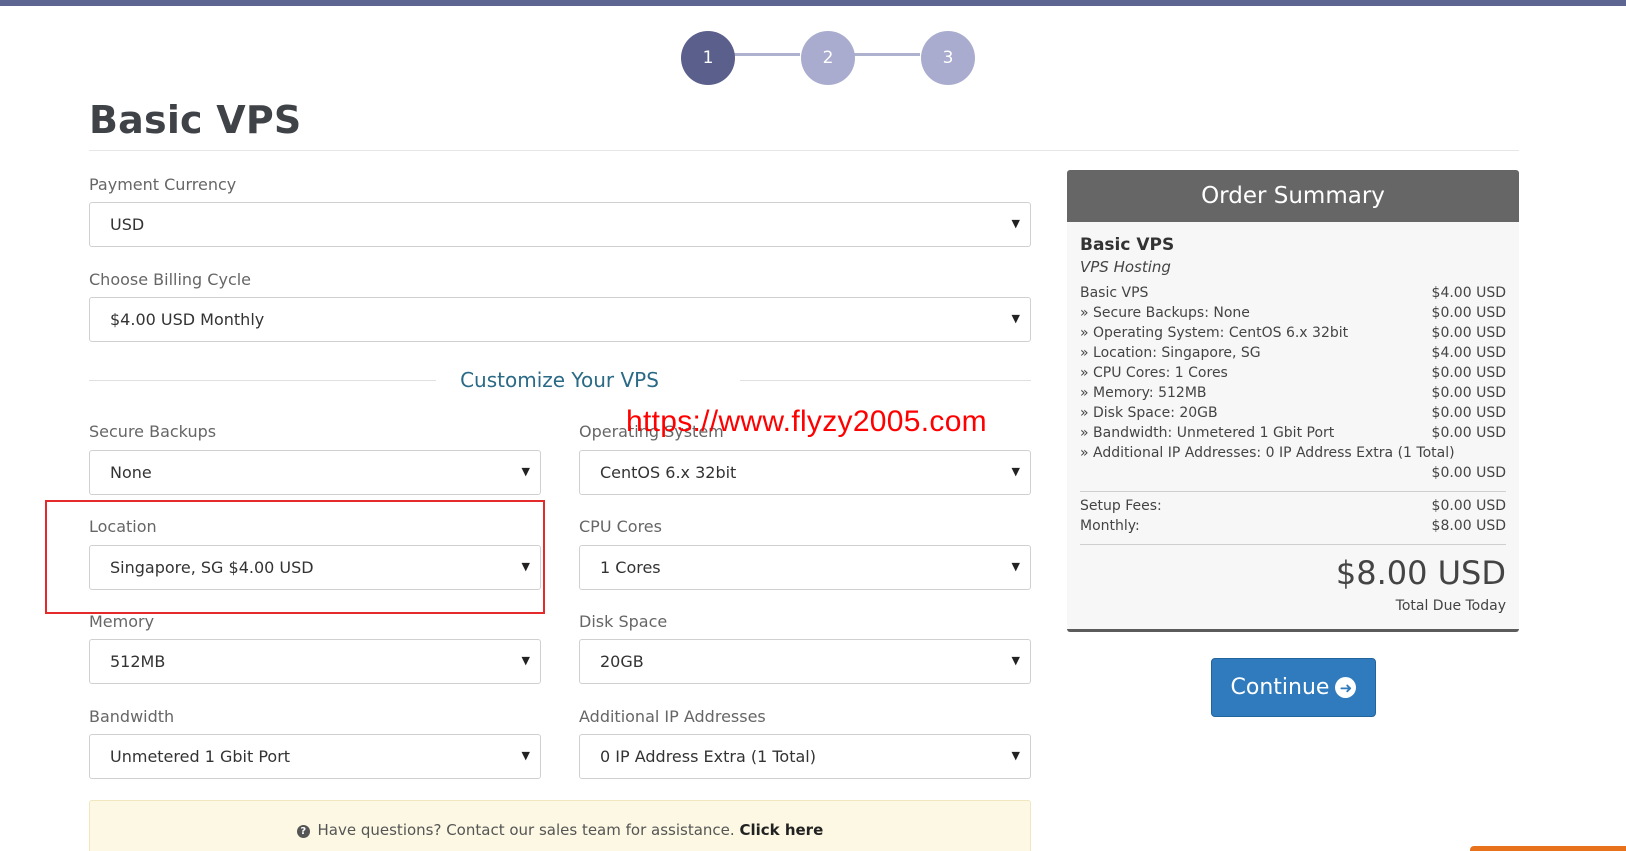 The width and height of the screenshot is (1626, 851). Describe the element at coordinates (303, 831) in the screenshot. I see `question-circle-icon: ?` at that location.